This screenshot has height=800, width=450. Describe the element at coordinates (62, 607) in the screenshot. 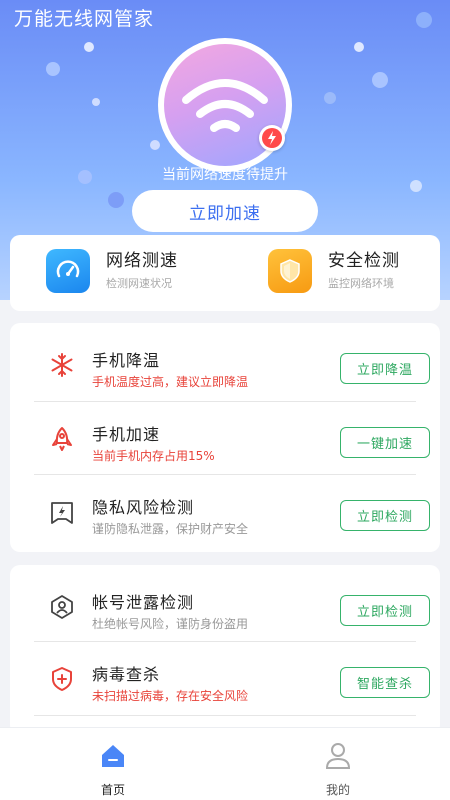

I see `account-icon` at that location.